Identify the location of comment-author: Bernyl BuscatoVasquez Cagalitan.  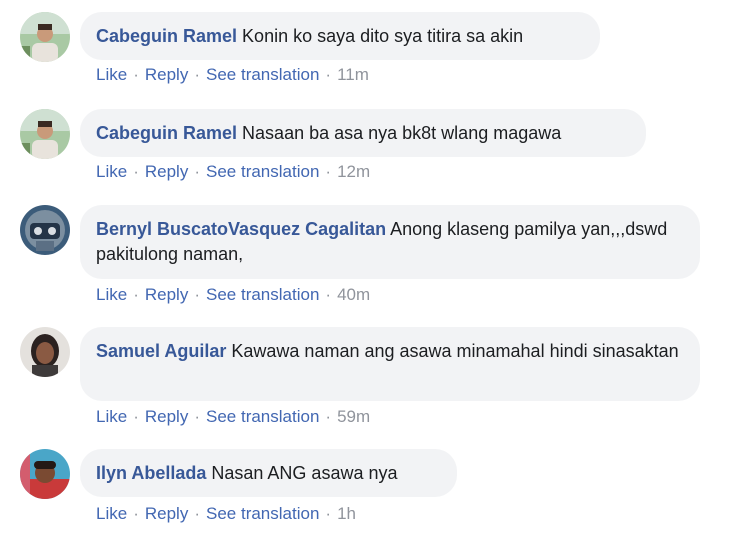
(241, 229).